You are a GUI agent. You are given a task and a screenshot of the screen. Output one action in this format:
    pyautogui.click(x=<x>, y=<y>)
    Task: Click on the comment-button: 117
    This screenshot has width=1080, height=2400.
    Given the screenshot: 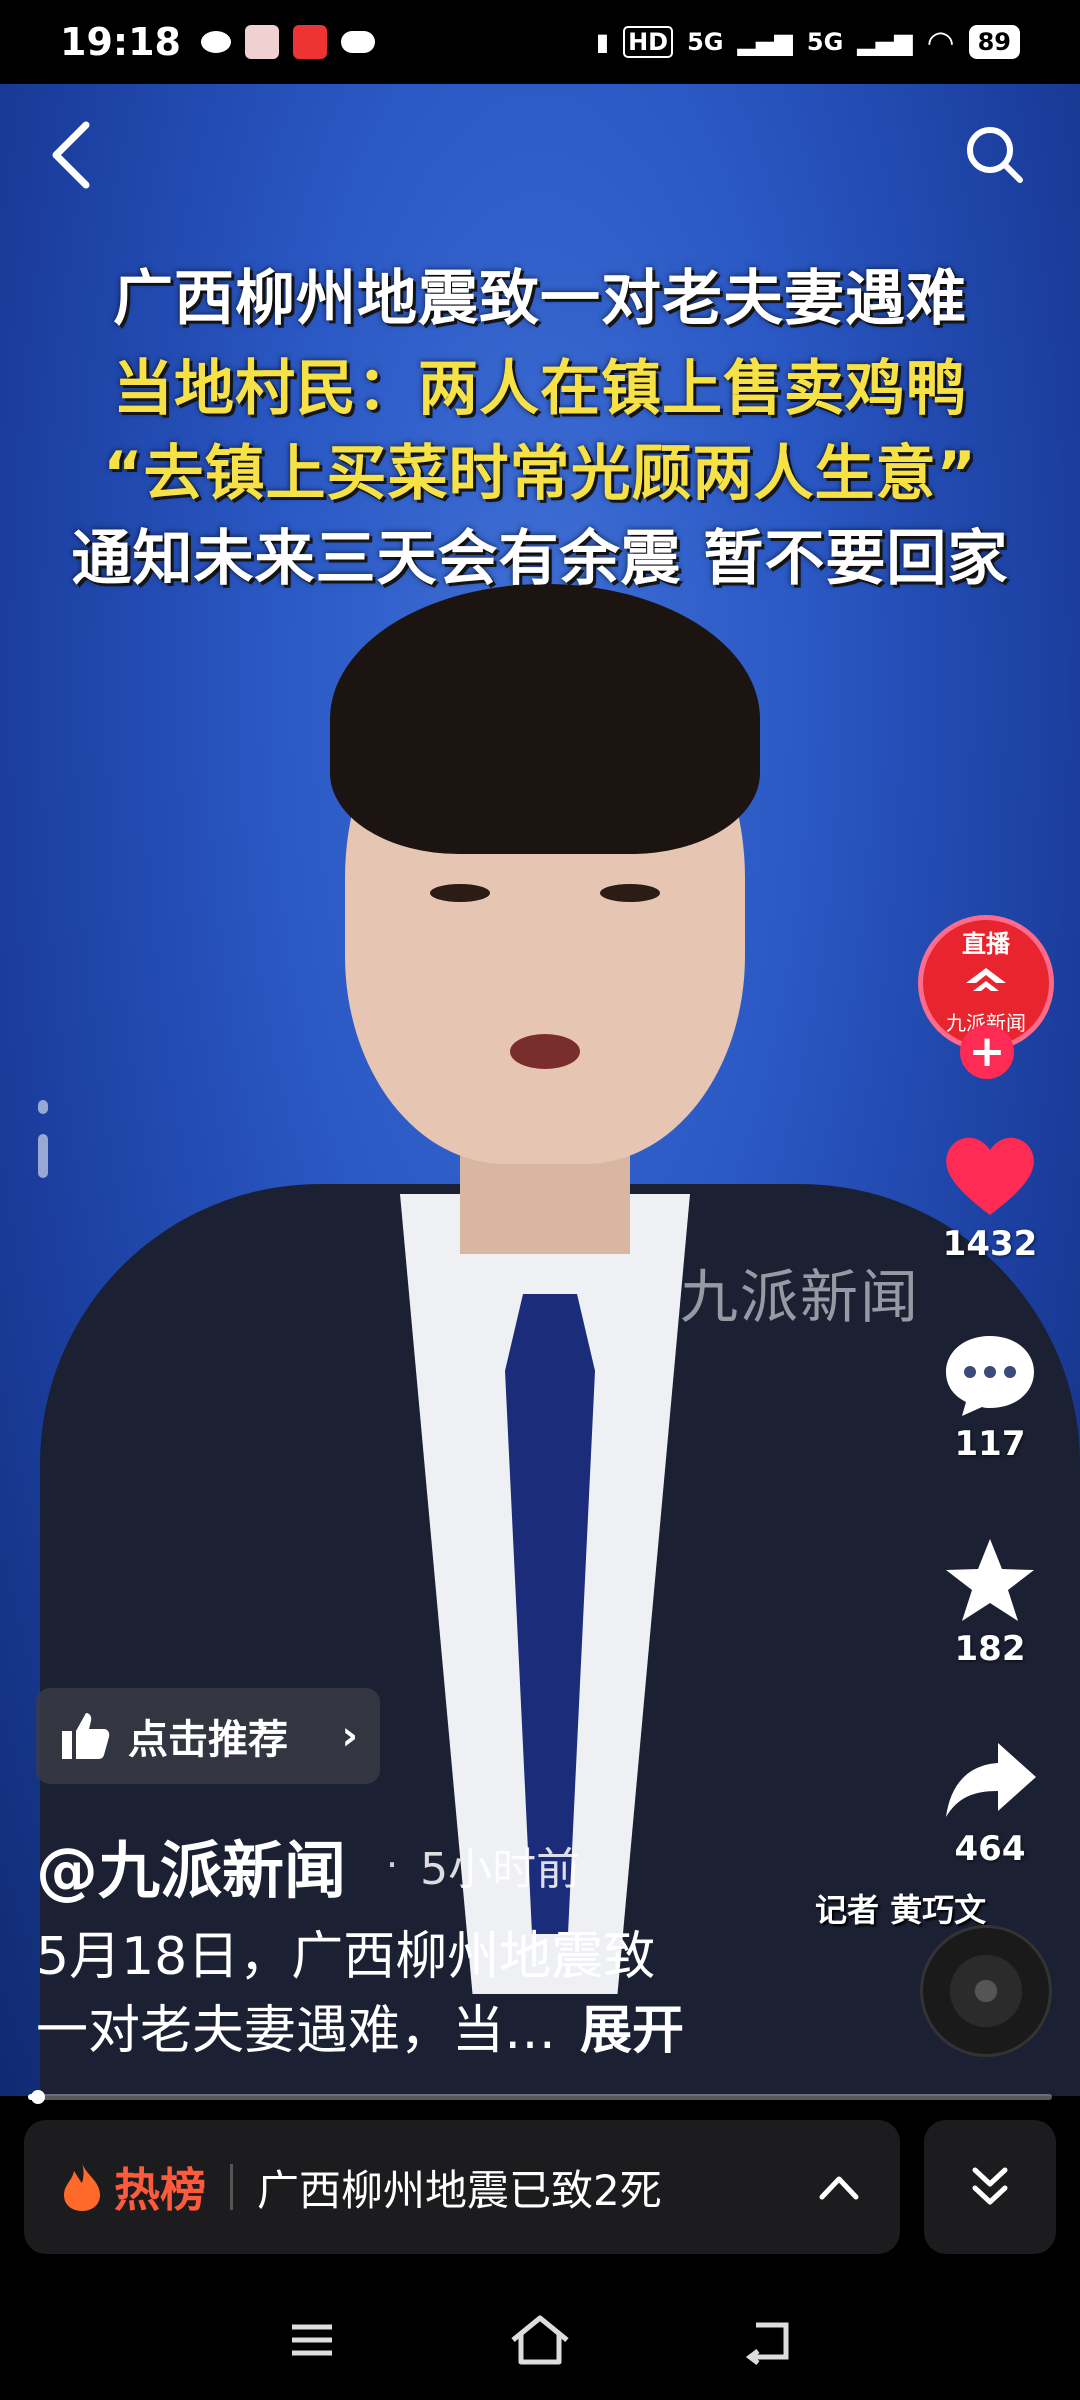 What is the action you would take?
    pyautogui.click(x=990, y=1397)
    